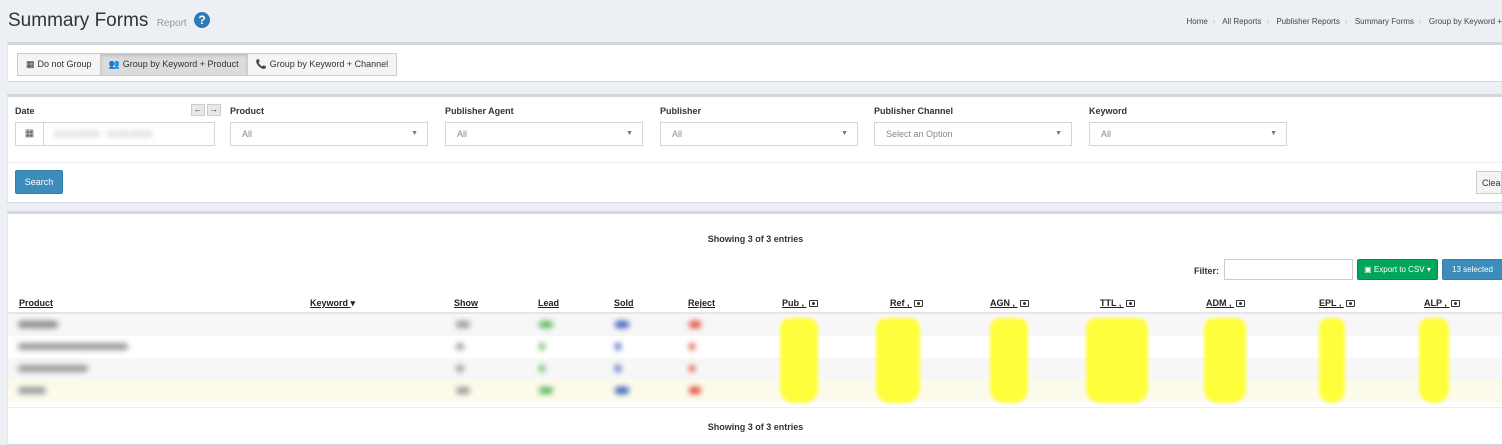 The height and width of the screenshot is (445, 1502). Describe the element at coordinates (800, 303) in the screenshot. I see `column-header-pub: Pub ,` at that location.